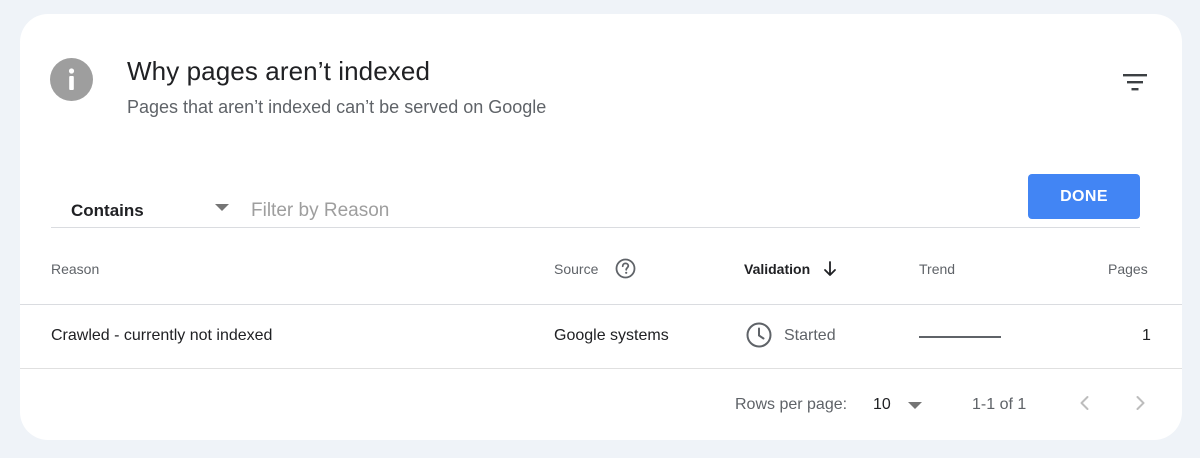  Describe the element at coordinates (611, 335) in the screenshot. I see `cell-source: Google systems` at that location.